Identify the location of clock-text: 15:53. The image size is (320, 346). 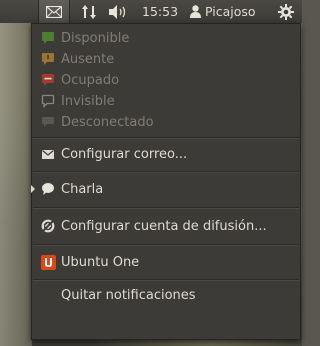
(160, 11).